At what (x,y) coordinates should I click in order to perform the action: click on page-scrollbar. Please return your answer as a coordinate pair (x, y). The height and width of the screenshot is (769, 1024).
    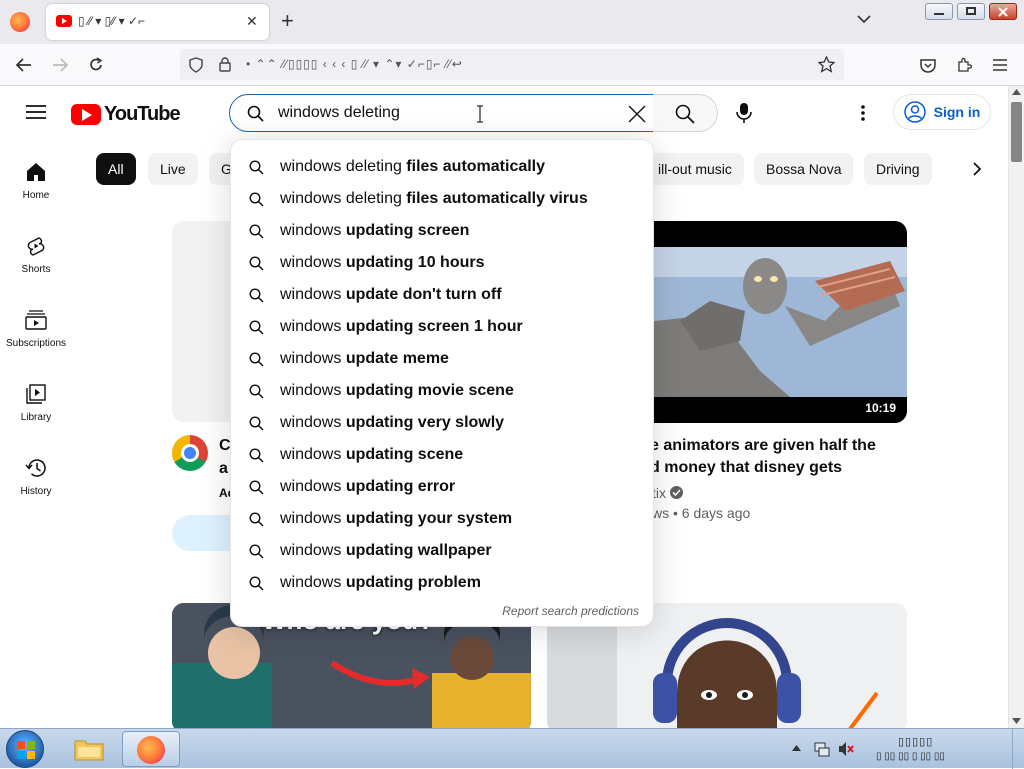
    Looking at the image, I should click on (1016, 407).